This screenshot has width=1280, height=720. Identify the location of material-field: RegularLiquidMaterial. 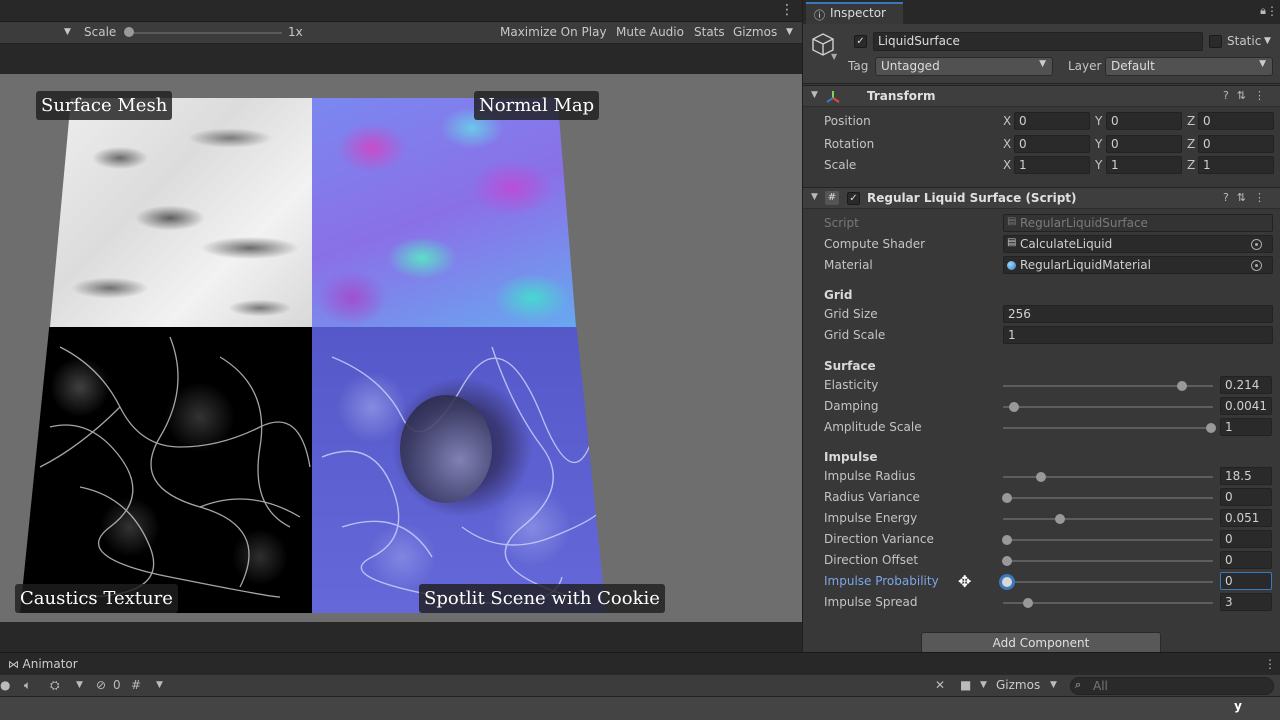
(1138, 265).